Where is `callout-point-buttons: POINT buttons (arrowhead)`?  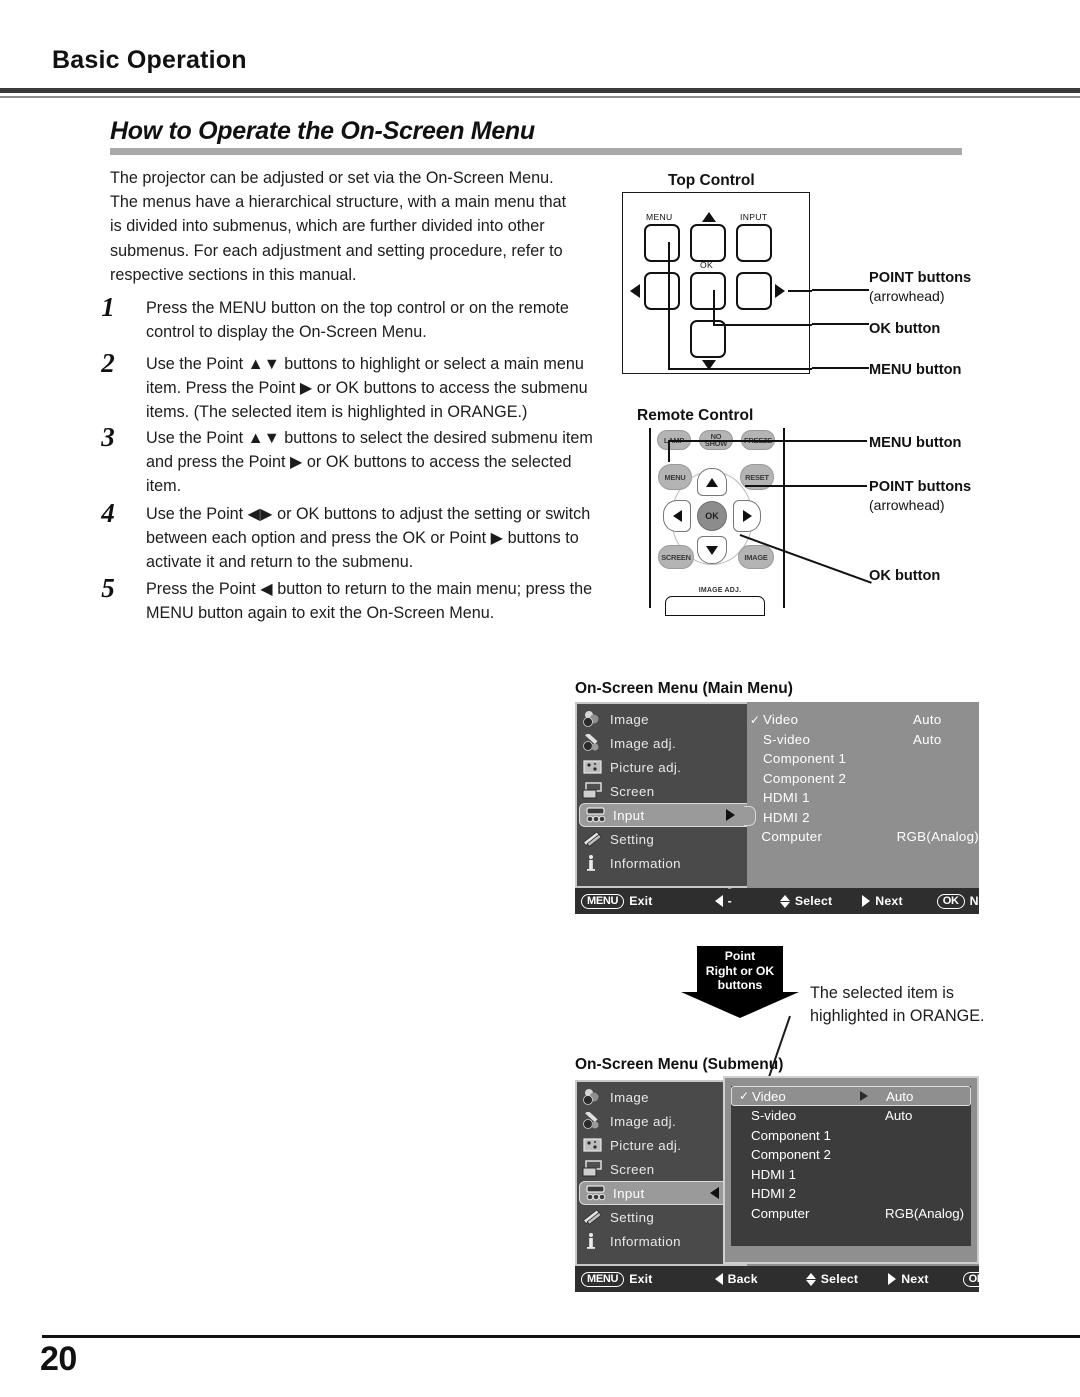
callout-point-buttons: POINT buttons (arrowhead) is located at coordinates (920, 287).